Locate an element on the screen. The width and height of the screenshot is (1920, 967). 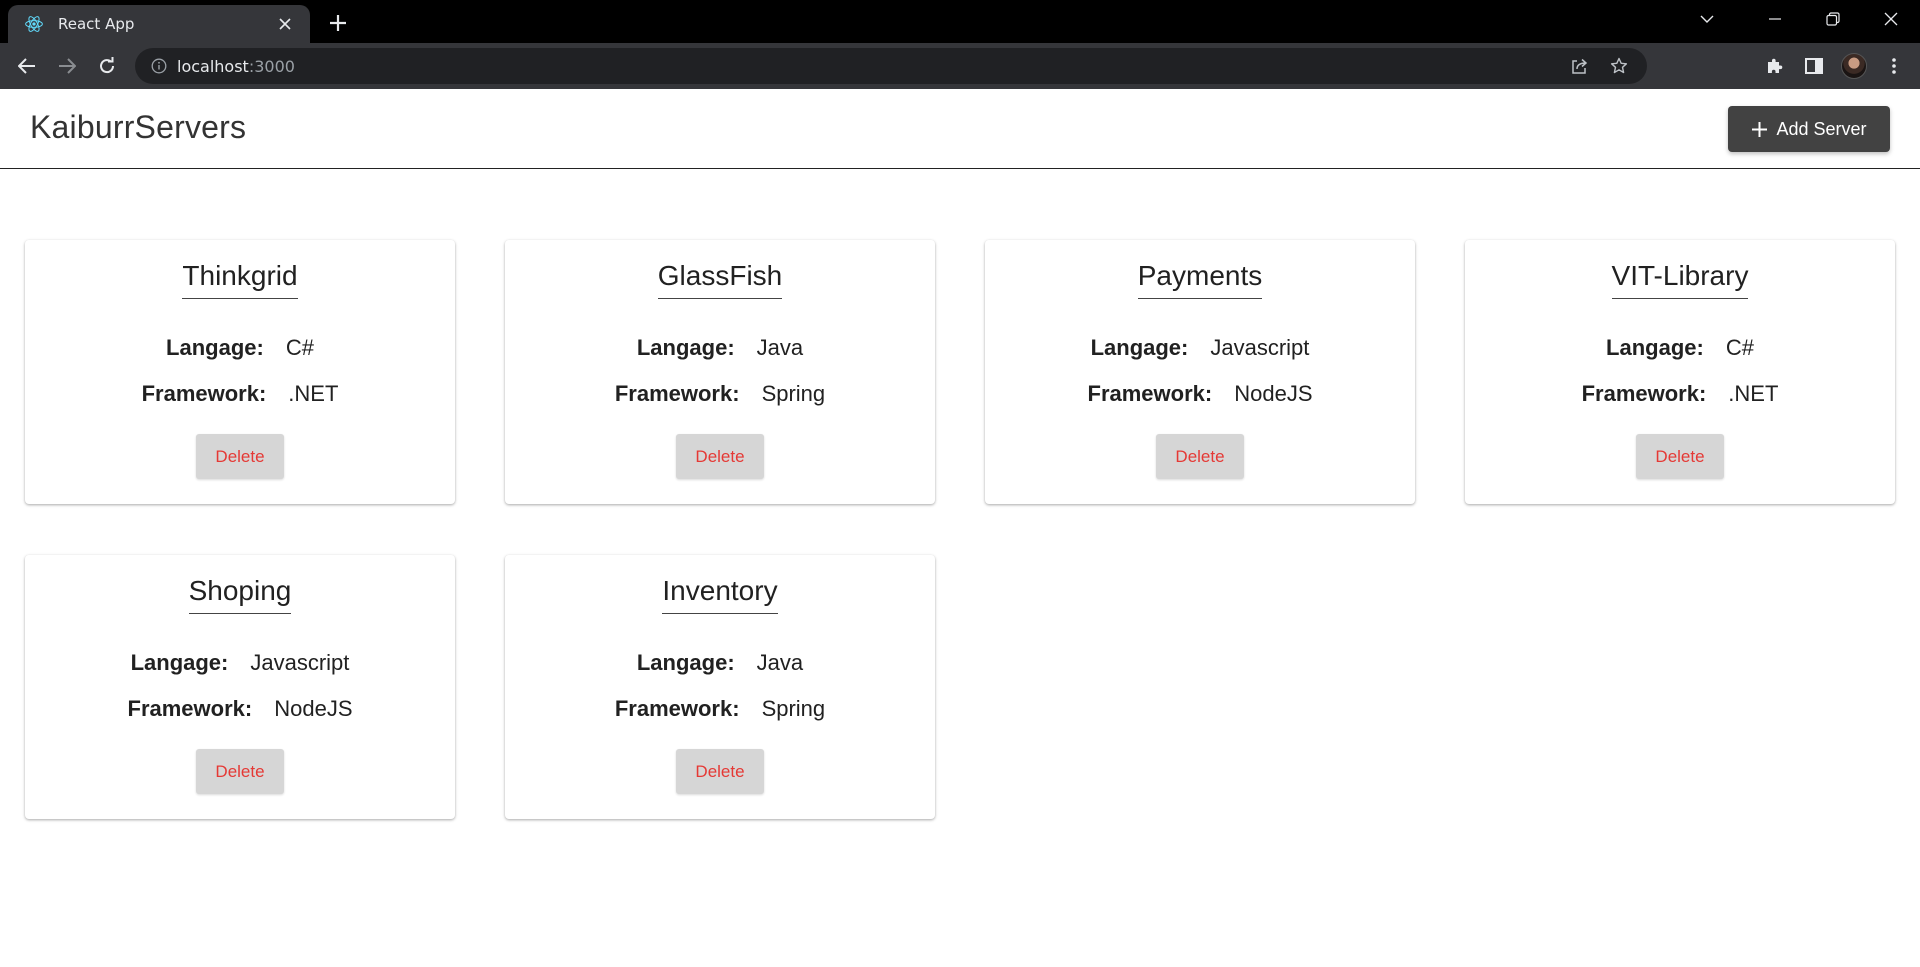
address-bar: localhost:3000 is located at coordinates (891, 66).